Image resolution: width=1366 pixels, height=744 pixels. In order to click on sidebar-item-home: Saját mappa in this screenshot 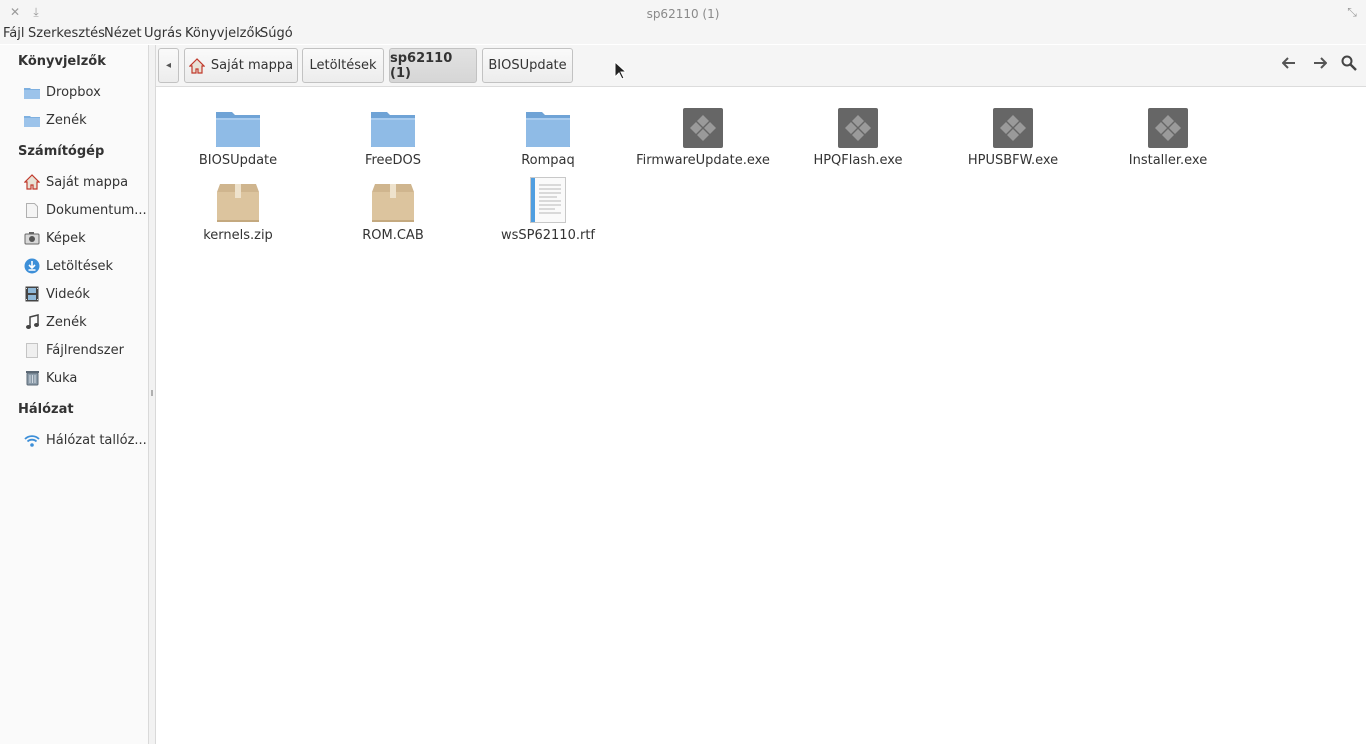, I will do `click(85, 182)`.